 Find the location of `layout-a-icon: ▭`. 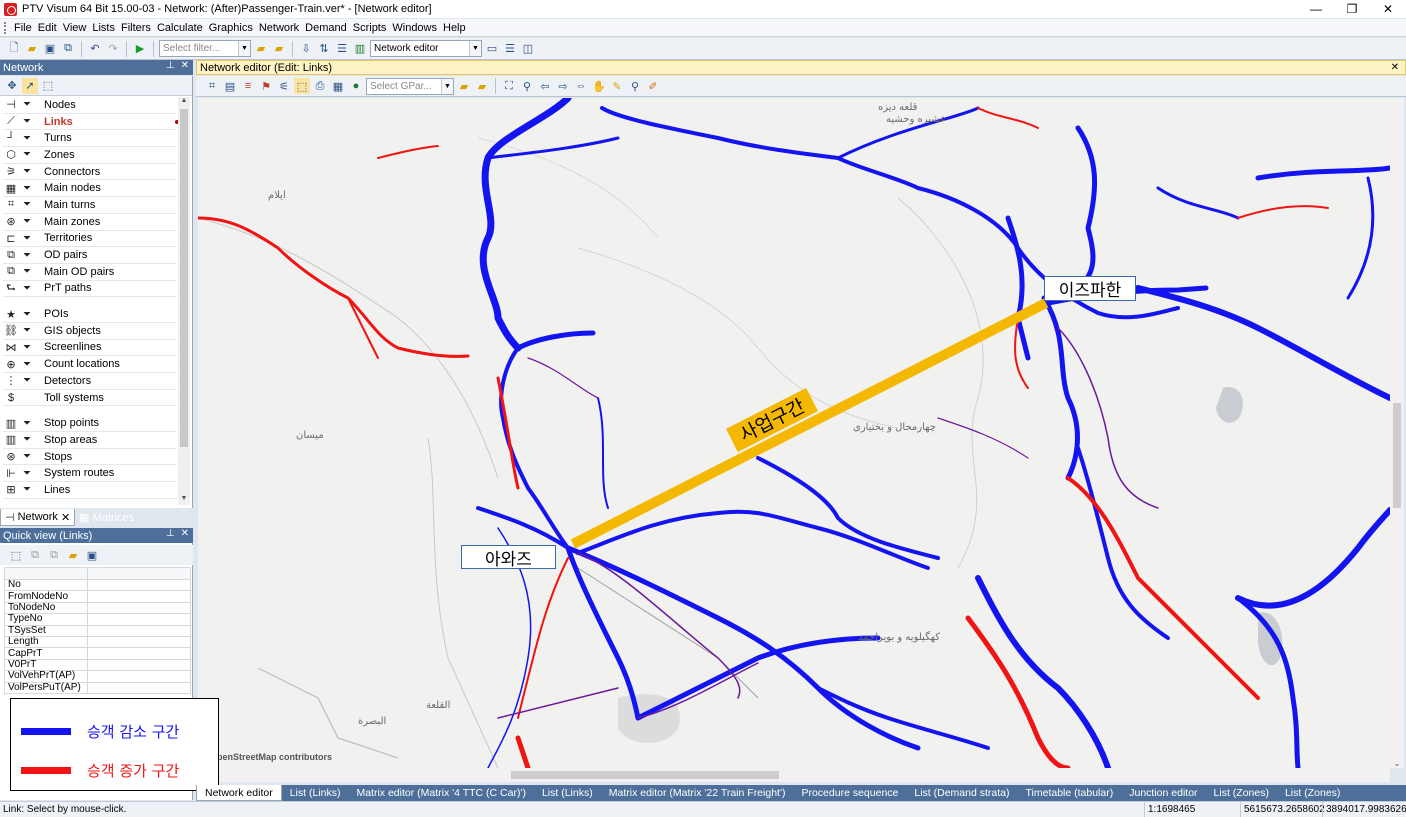

layout-a-icon: ▭ is located at coordinates (492, 49).